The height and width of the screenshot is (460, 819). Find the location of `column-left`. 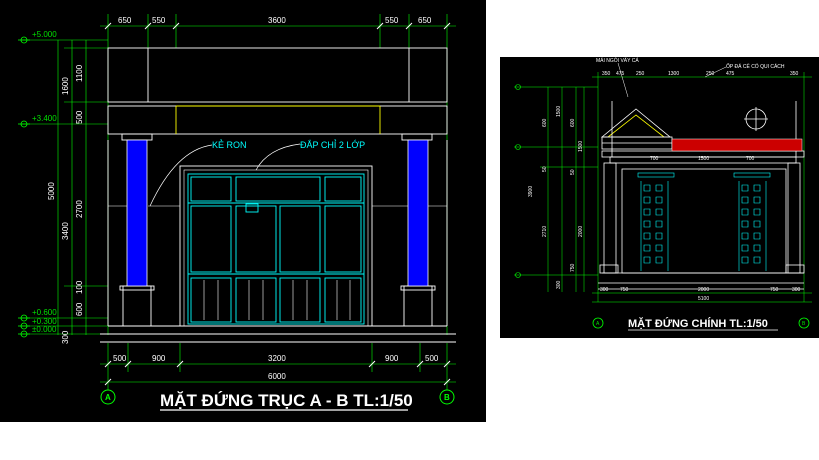

column-left is located at coordinates (137, 213).